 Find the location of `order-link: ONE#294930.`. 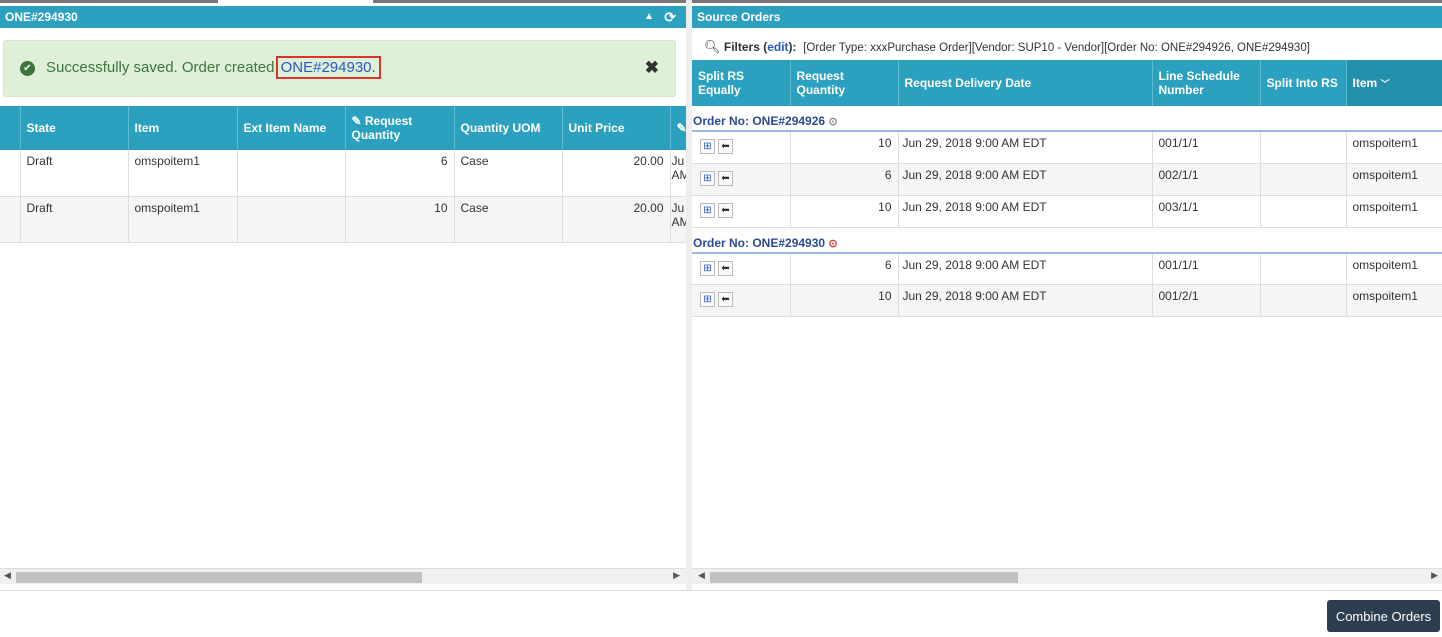

order-link: ONE#294930. is located at coordinates (328, 67).